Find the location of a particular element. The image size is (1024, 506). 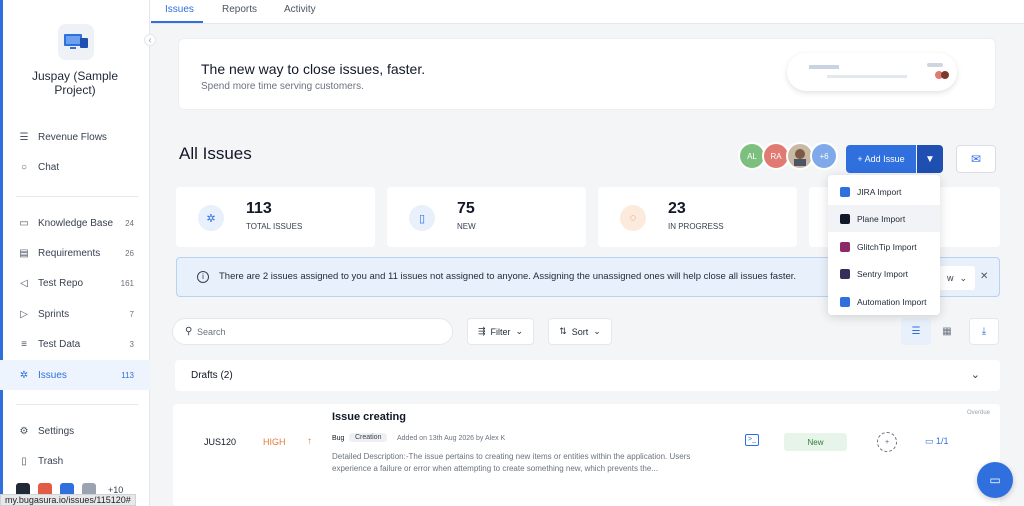

issue-meta: Added on 13th Aug 2026 by Alex K is located at coordinates (451, 438).